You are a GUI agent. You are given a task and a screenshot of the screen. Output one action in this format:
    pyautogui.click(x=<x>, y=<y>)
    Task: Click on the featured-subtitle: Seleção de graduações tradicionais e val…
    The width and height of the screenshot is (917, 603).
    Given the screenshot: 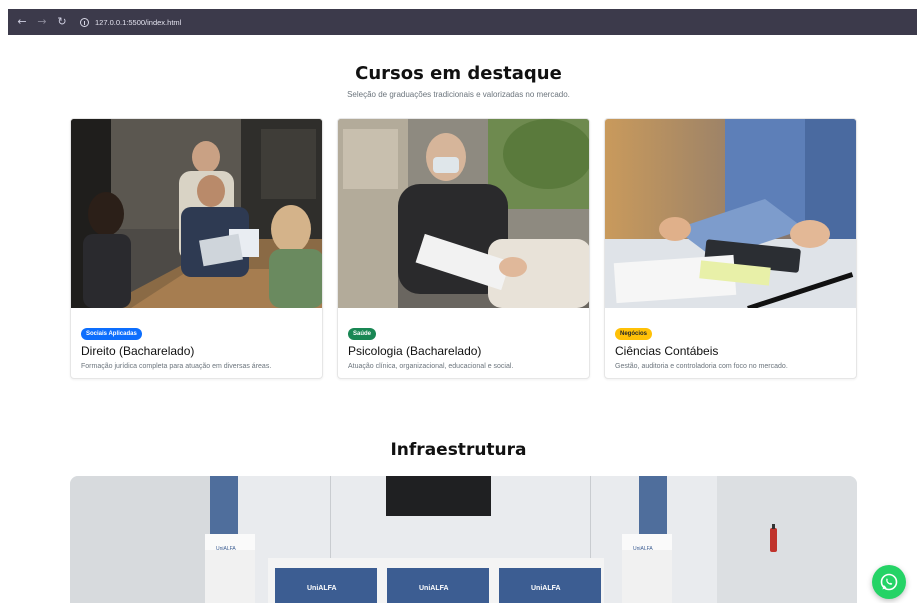 What is the action you would take?
    pyautogui.click(x=458, y=94)
    